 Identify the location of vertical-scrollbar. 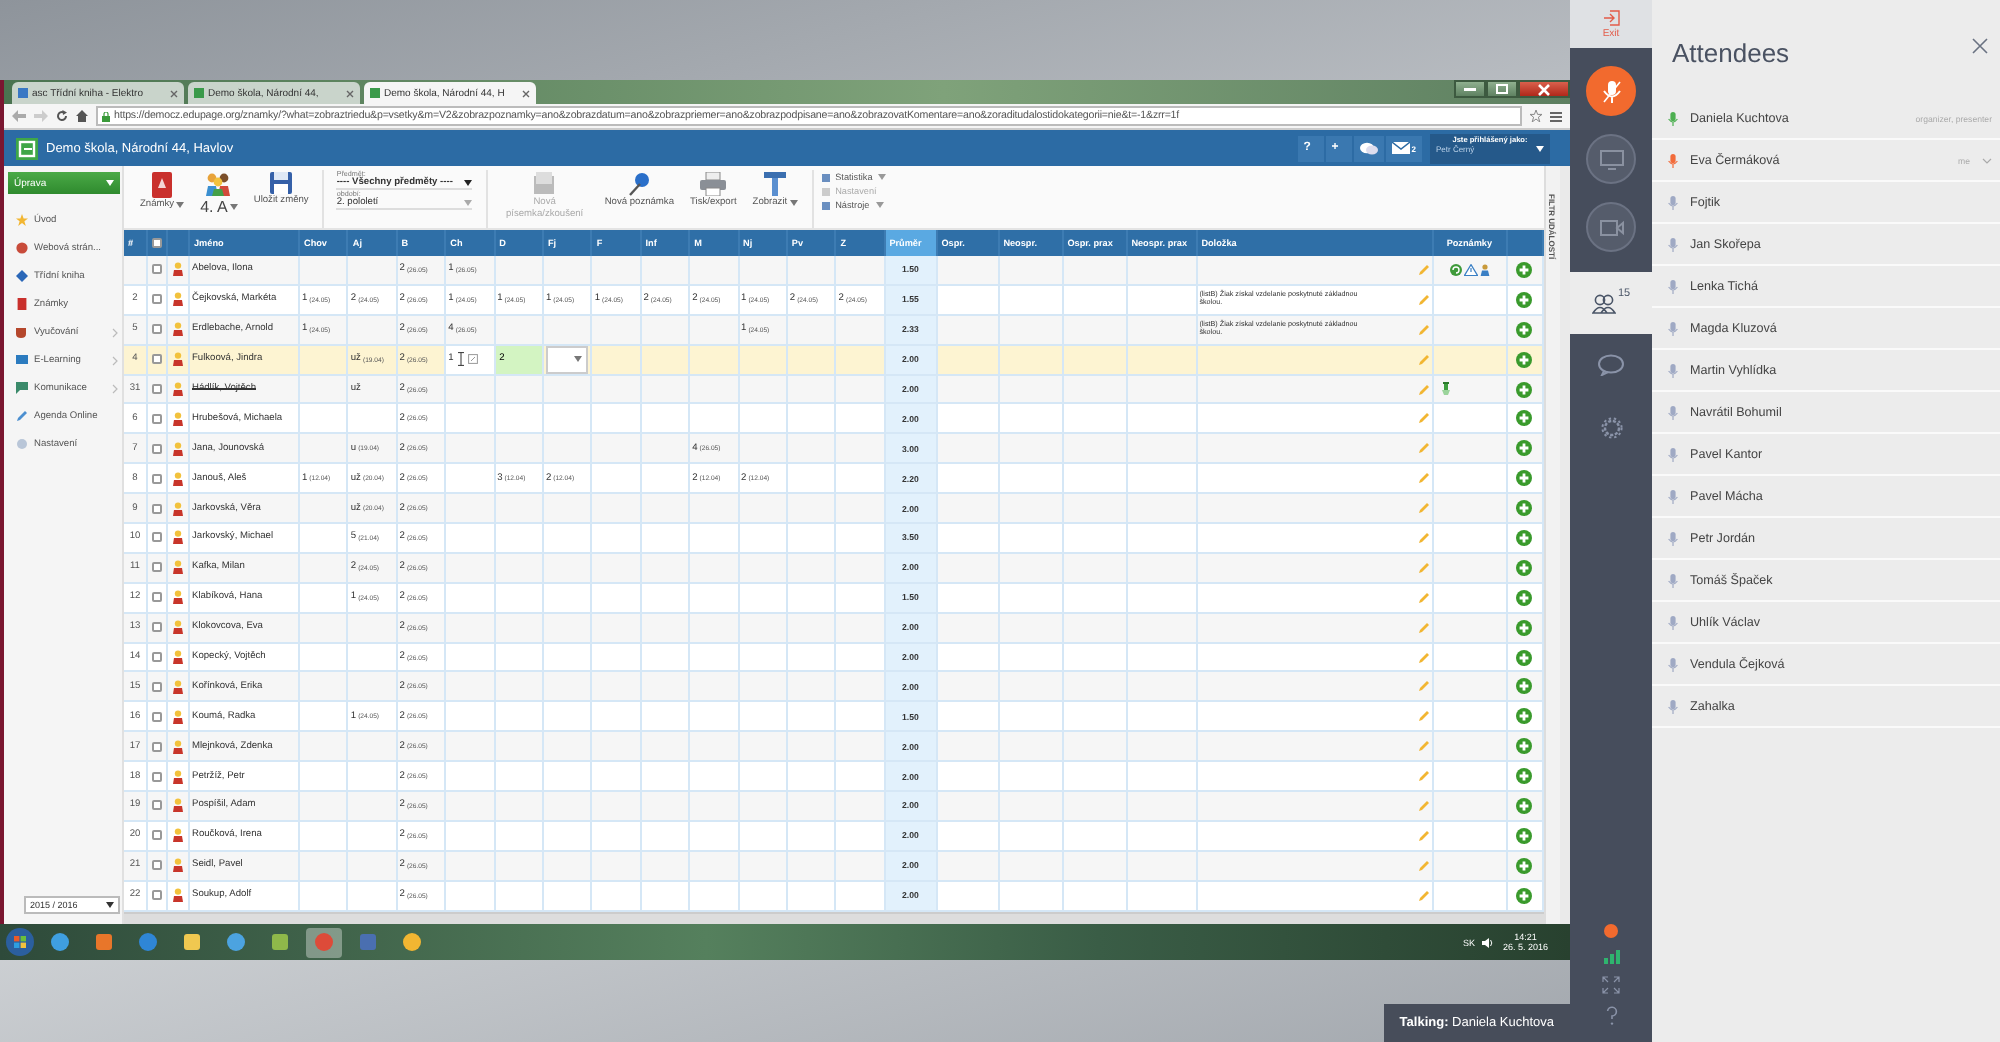
(1564, 545).